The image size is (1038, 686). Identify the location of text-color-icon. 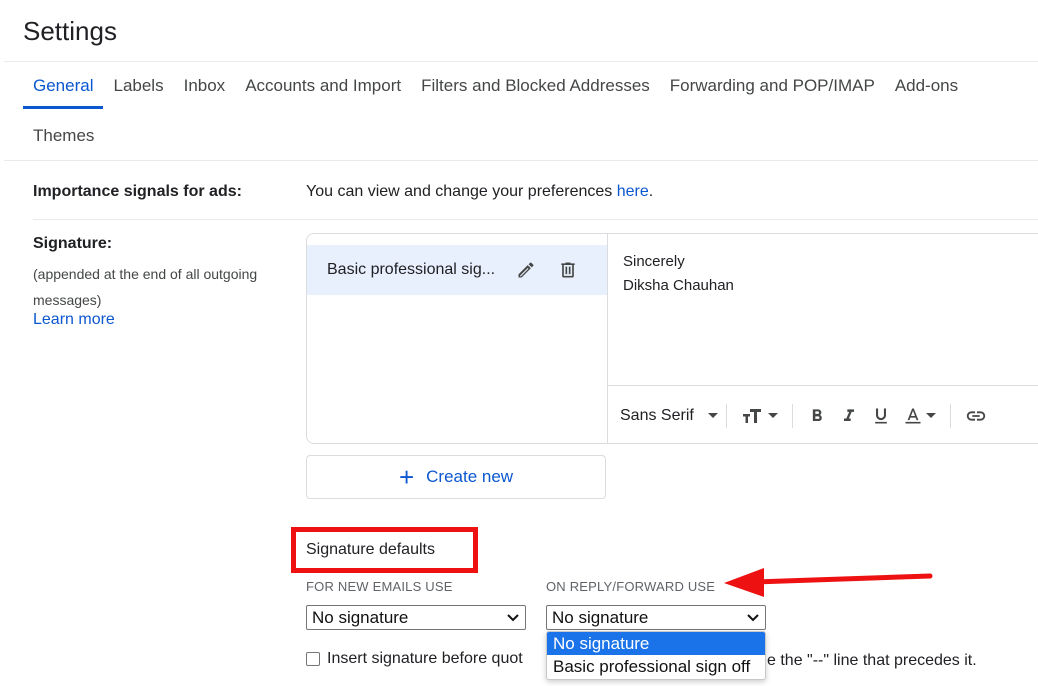
(913, 415).